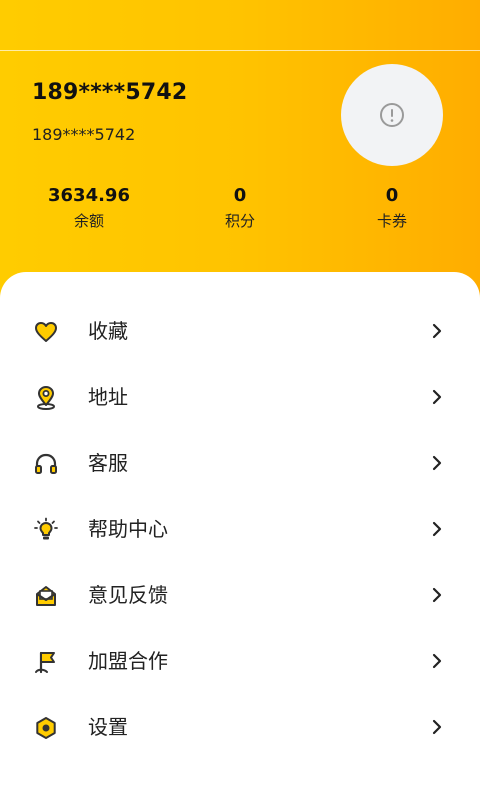 This screenshot has width=480, height=800. I want to click on location-pin-icon, so click(46, 398).